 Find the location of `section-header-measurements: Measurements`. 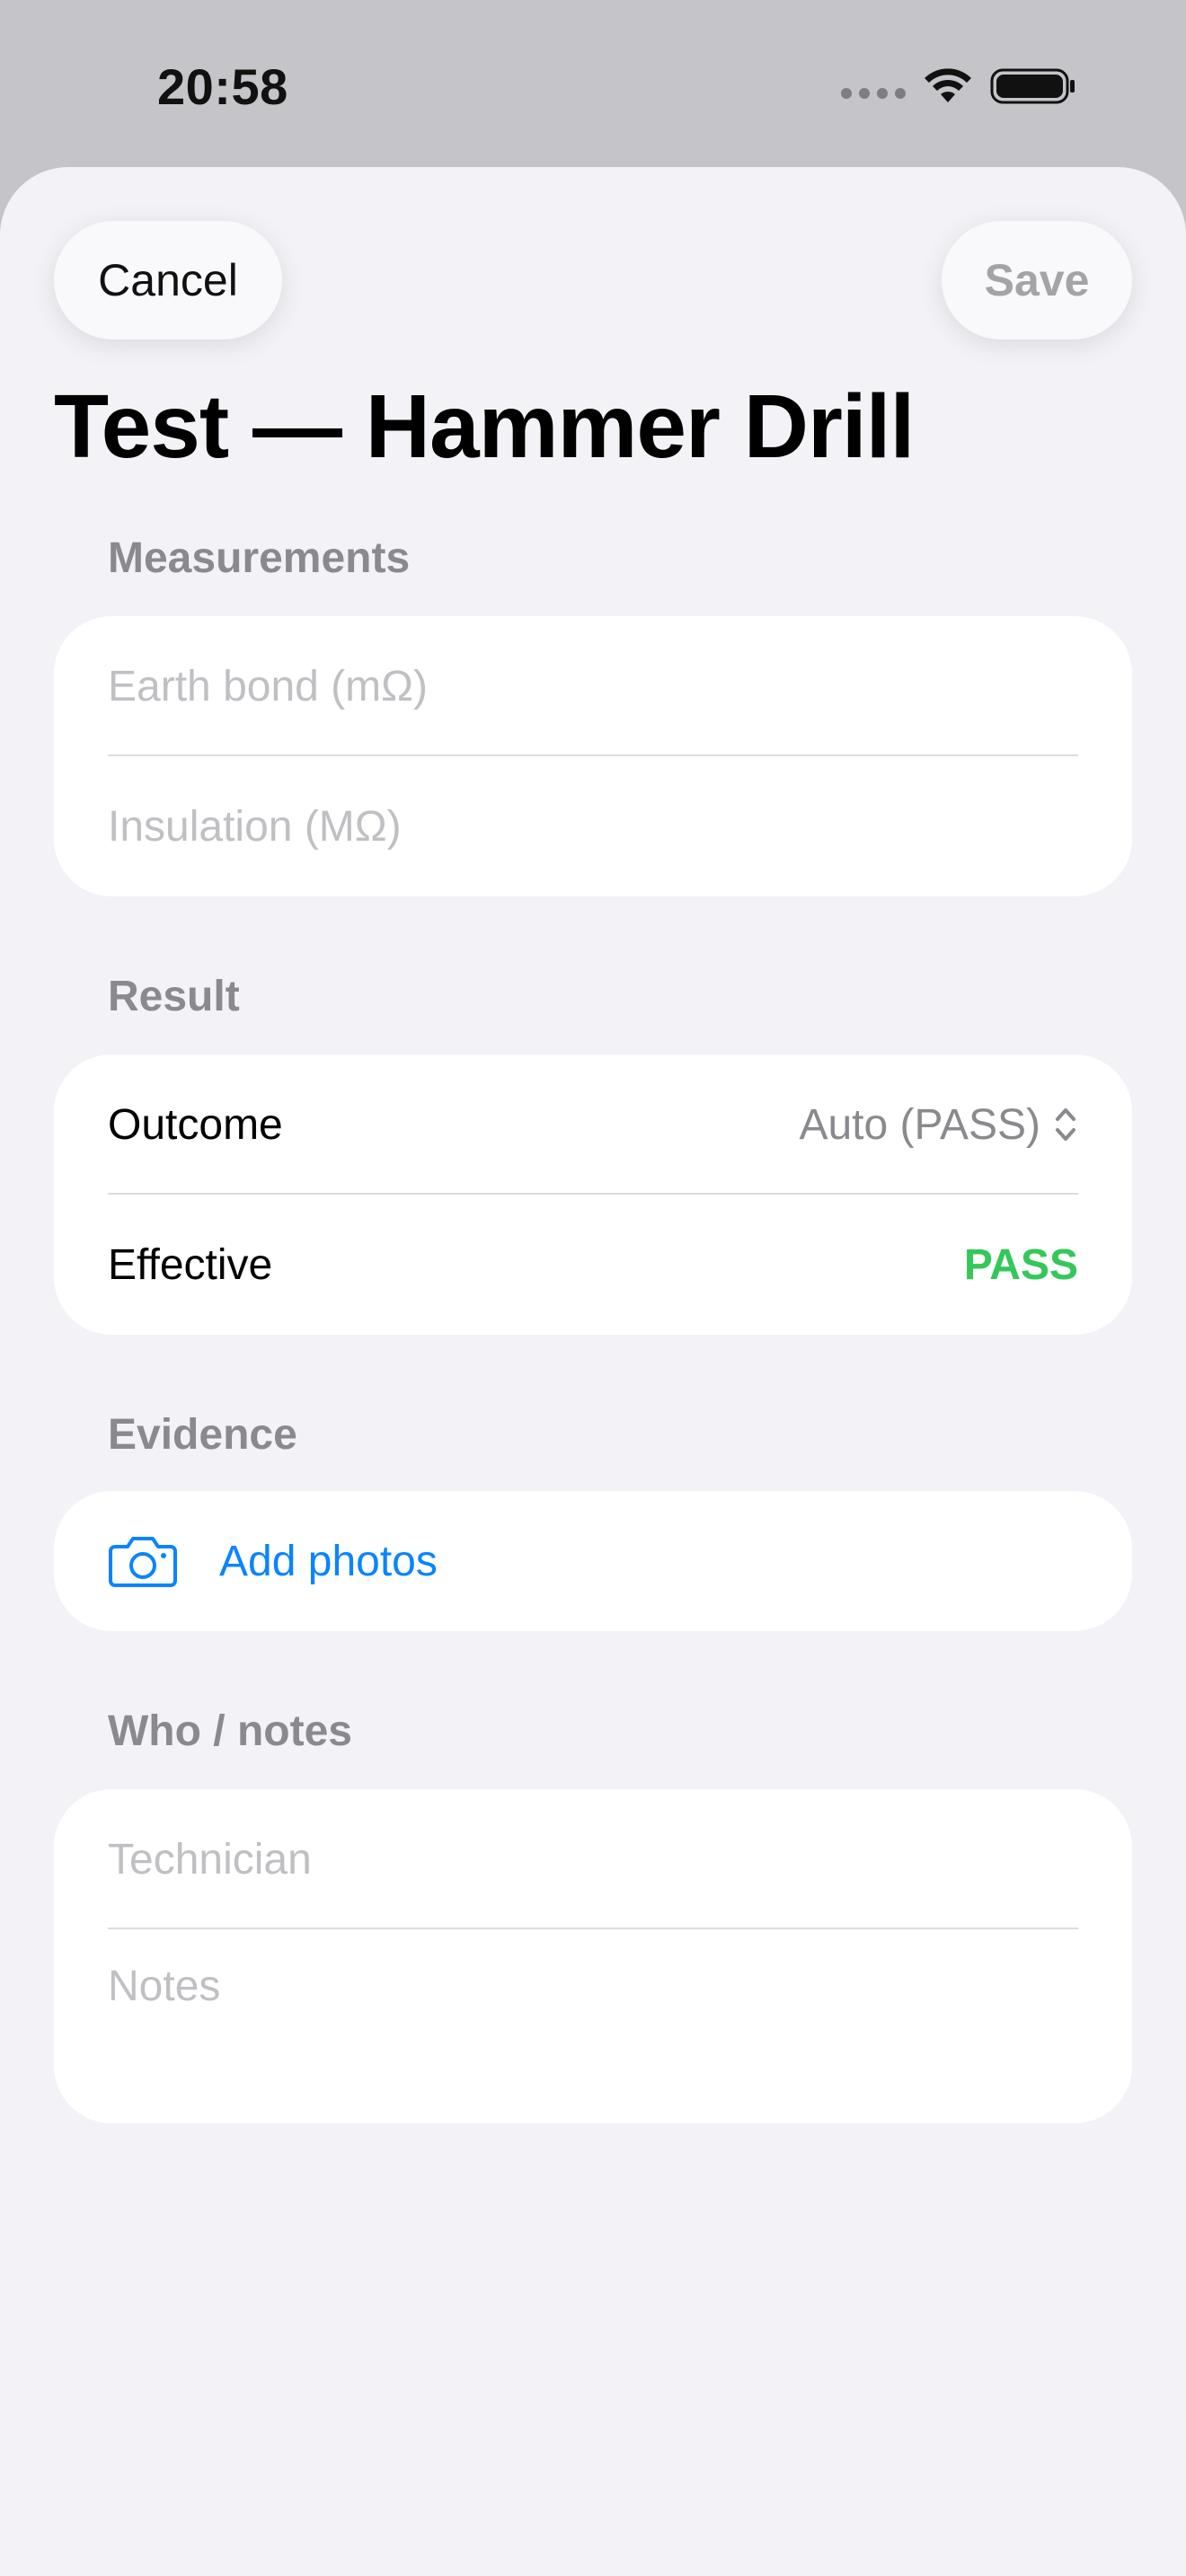

section-header-measurements: Measurements is located at coordinates (259, 558).